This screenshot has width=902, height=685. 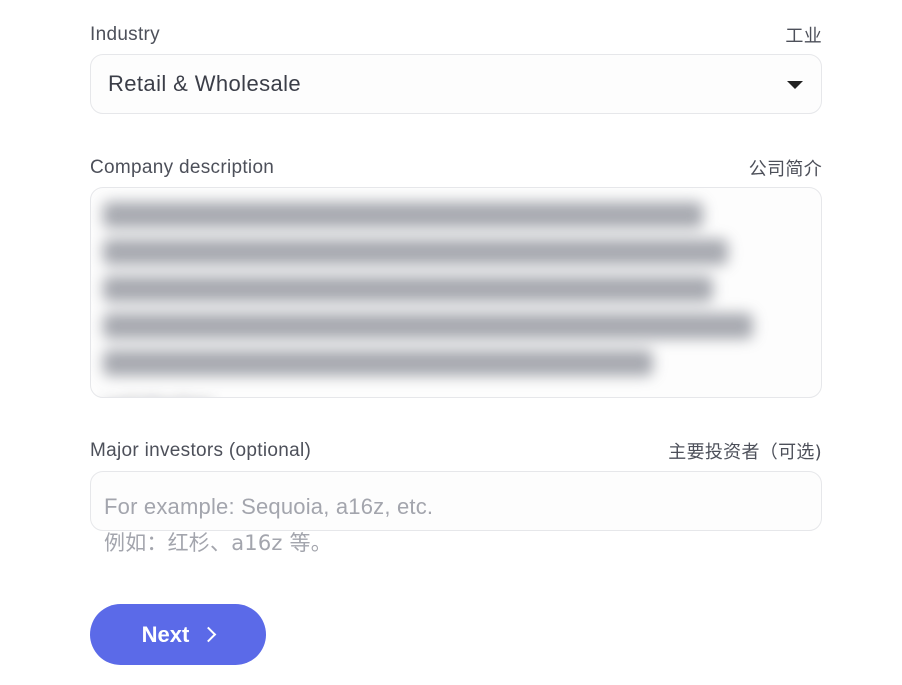 I want to click on investors-label-cn: 主要投资者（可选), so click(x=745, y=452).